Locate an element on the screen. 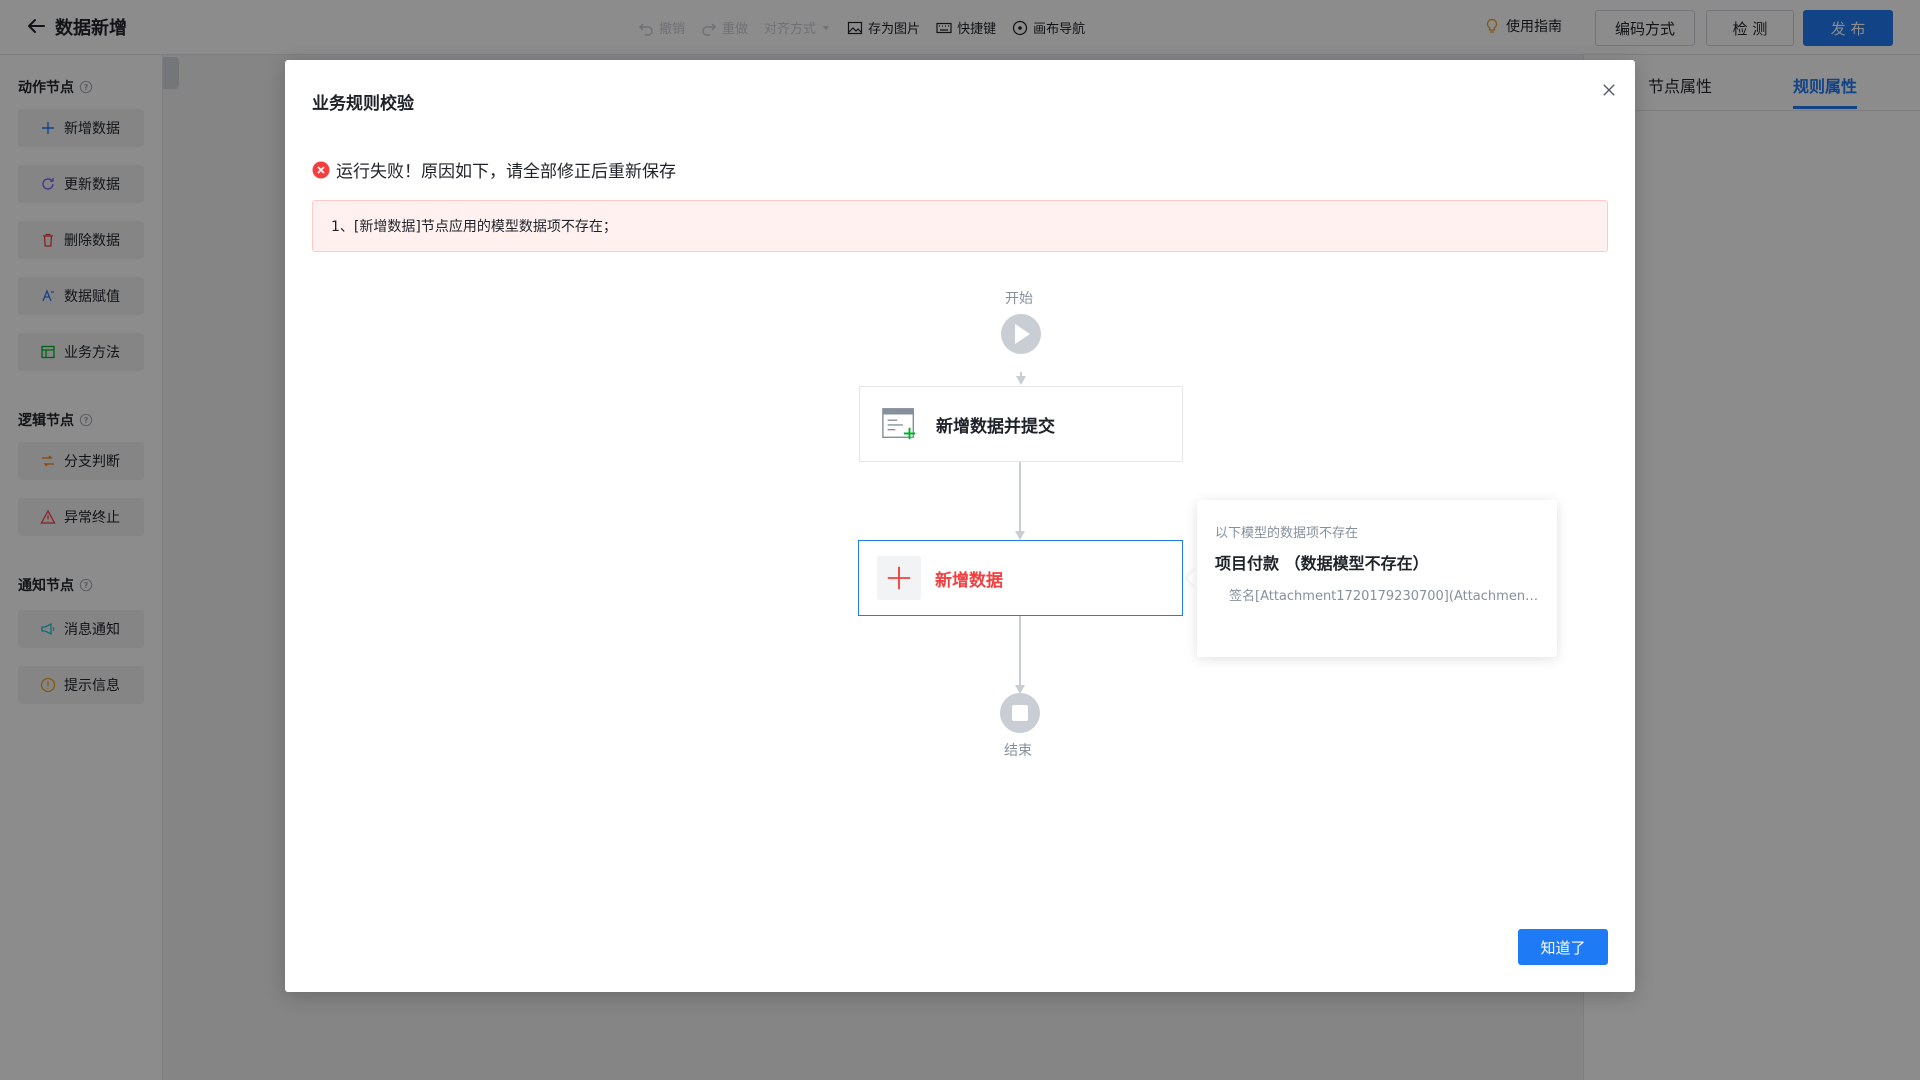  tooltip-heading: 以下模型的数据项不存在 is located at coordinates (1287, 533).